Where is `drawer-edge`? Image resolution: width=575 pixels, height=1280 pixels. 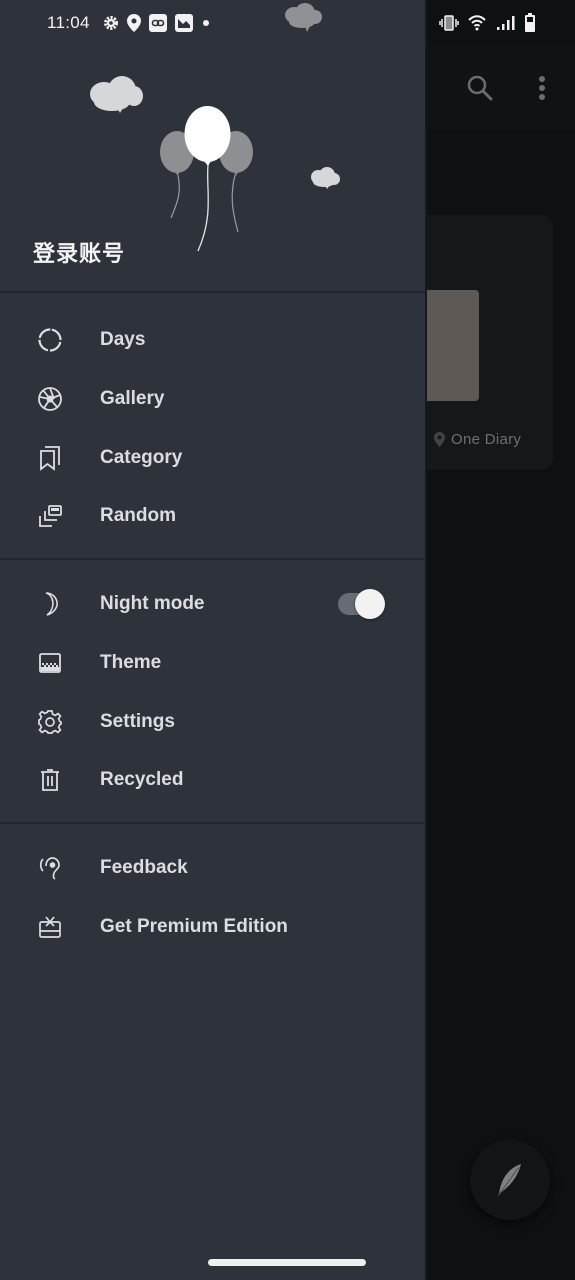 drawer-edge is located at coordinates (426, 640).